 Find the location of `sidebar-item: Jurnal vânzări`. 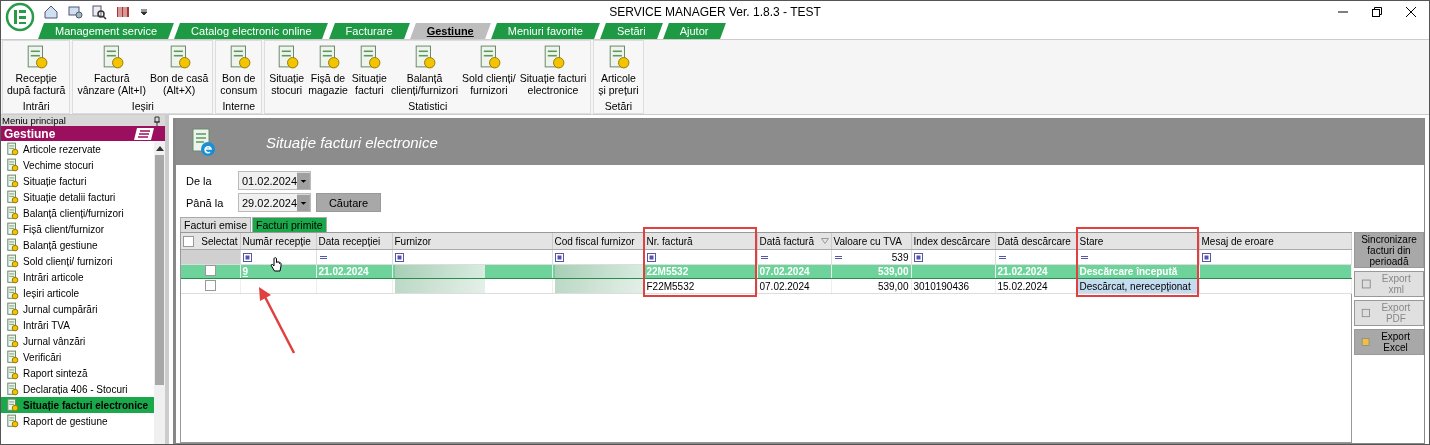

sidebar-item: Jurnal vânzări is located at coordinates (77, 341).